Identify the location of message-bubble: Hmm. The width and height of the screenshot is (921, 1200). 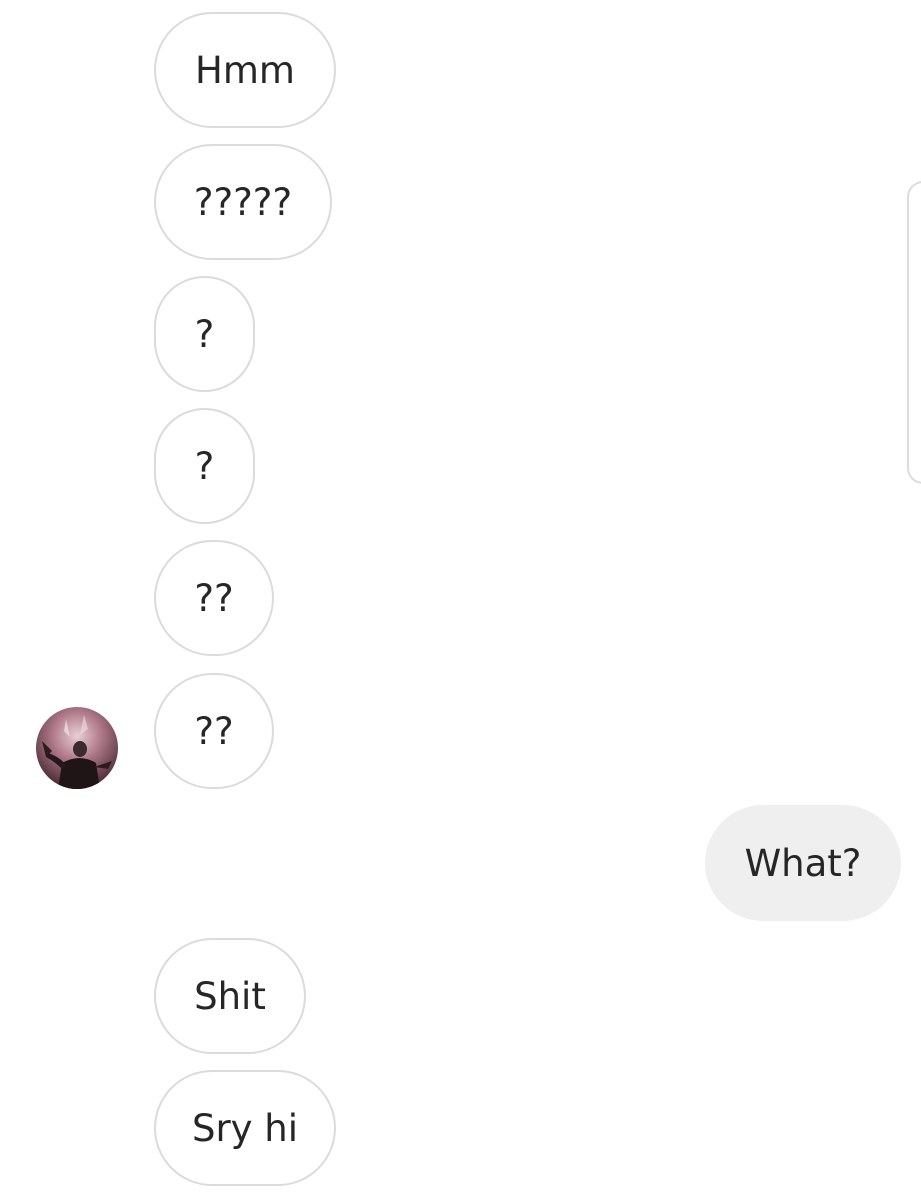
(245, 70).